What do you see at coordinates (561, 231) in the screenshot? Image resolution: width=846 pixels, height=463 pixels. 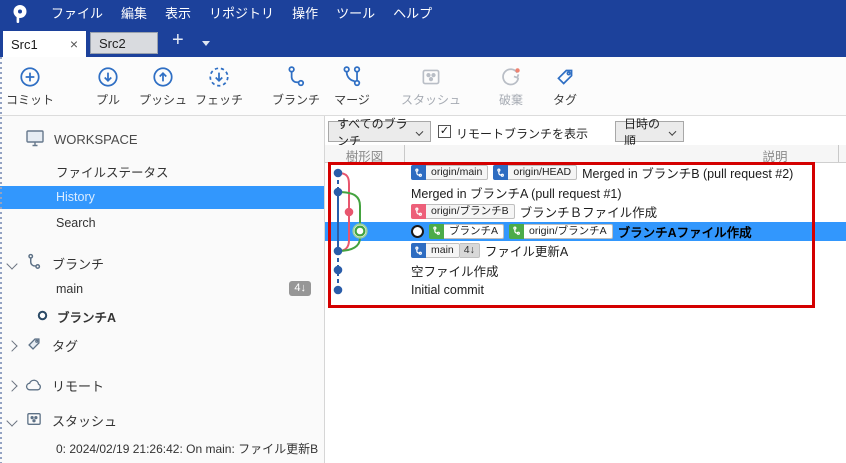 I see `branch-badge: origin/ブランチA` at bounding box center [561, 231].